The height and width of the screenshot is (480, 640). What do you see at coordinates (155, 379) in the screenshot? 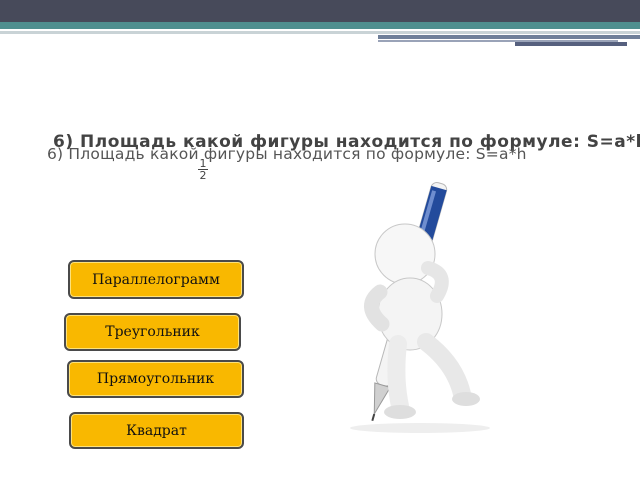
I see `answer-button-rectangle: Прямоугольник` at bounding box center [155, 379].